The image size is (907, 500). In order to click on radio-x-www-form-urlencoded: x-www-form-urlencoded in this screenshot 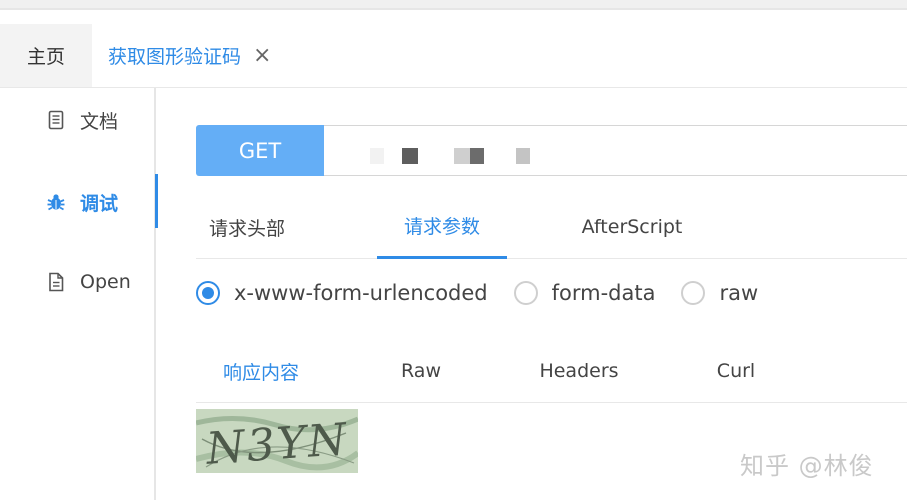, I will do `click(342, 293)`.